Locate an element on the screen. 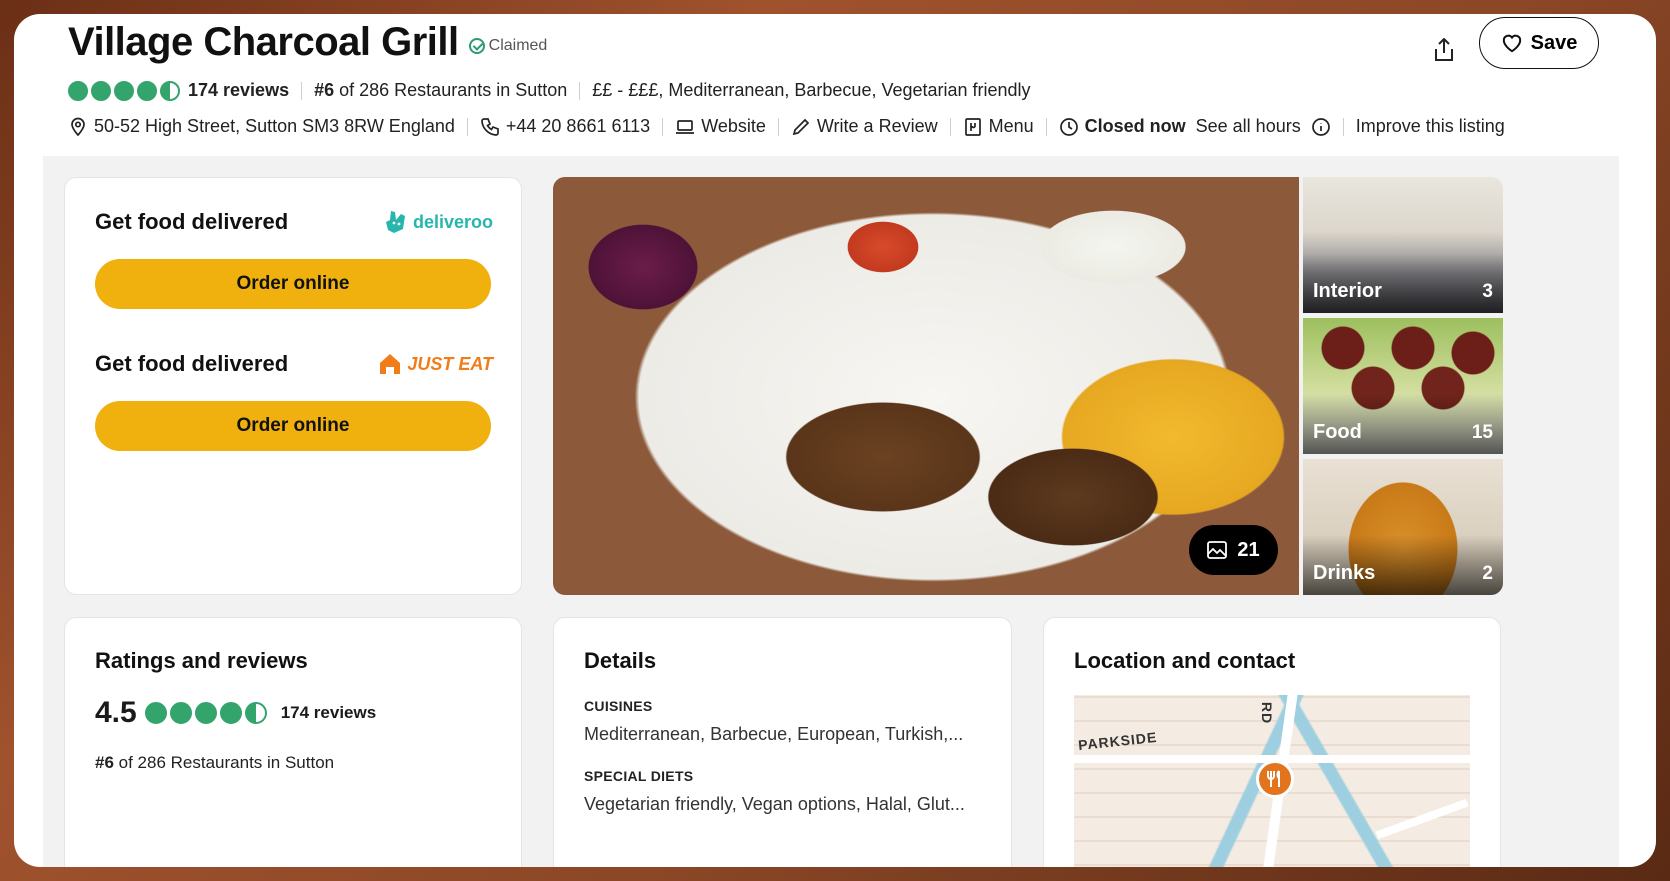 The image size is (1670, 881). menu-link: Menu is located at coordinates (998, 126).